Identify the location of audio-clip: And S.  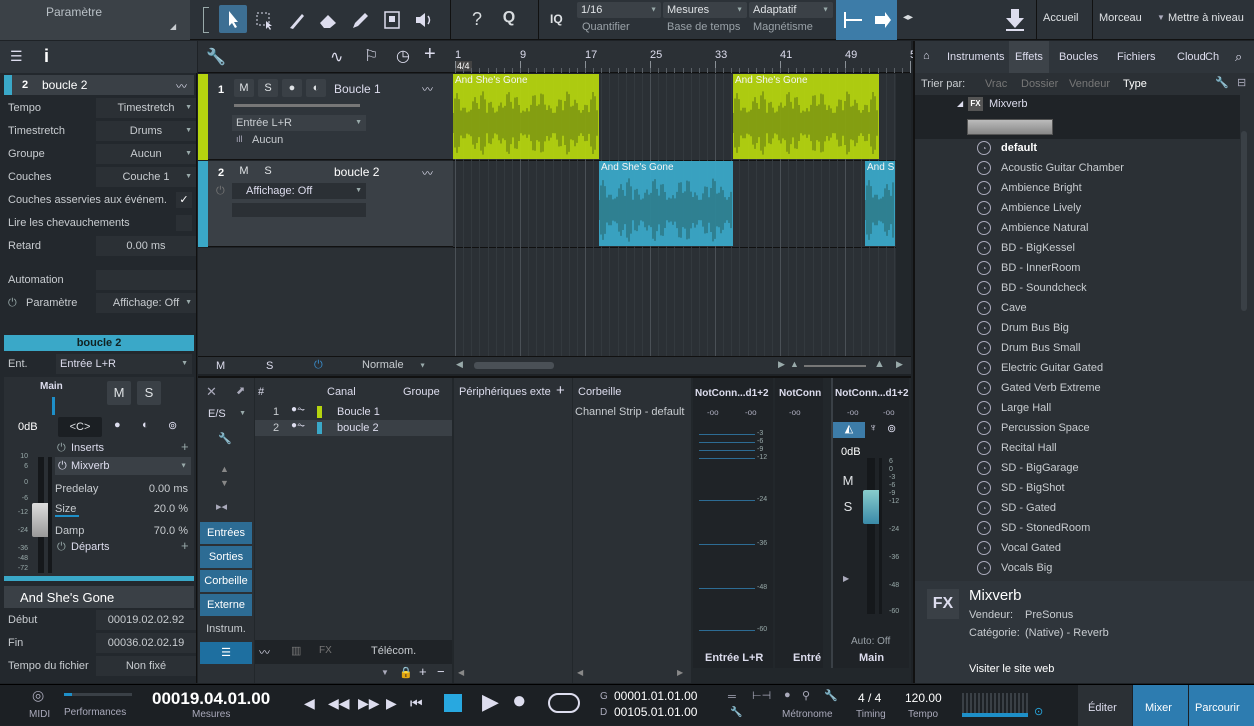
(880, 203).